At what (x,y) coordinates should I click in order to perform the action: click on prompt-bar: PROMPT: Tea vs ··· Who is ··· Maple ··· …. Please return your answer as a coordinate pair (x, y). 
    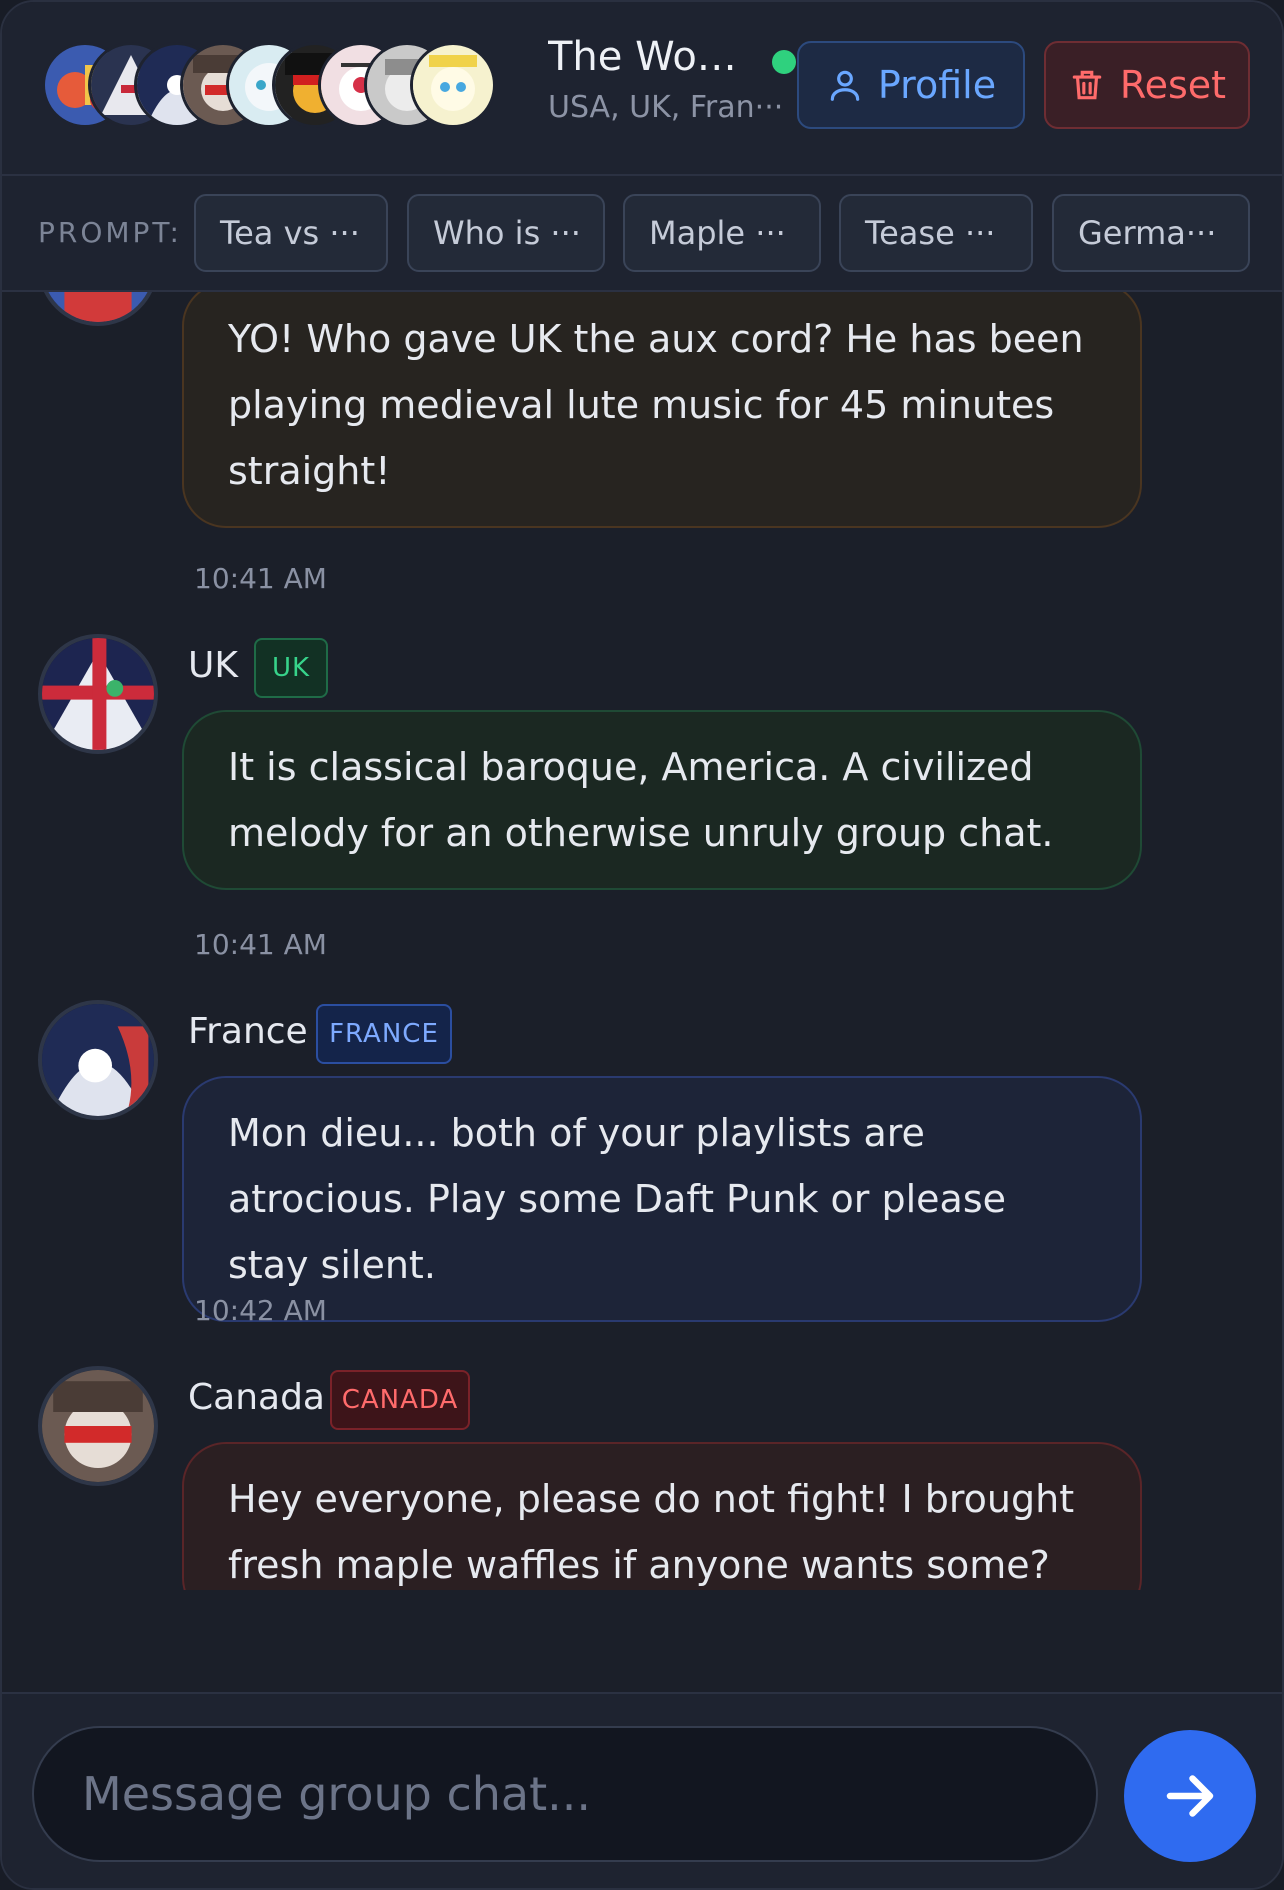
    Looking at the image, I should click on (642, 234).